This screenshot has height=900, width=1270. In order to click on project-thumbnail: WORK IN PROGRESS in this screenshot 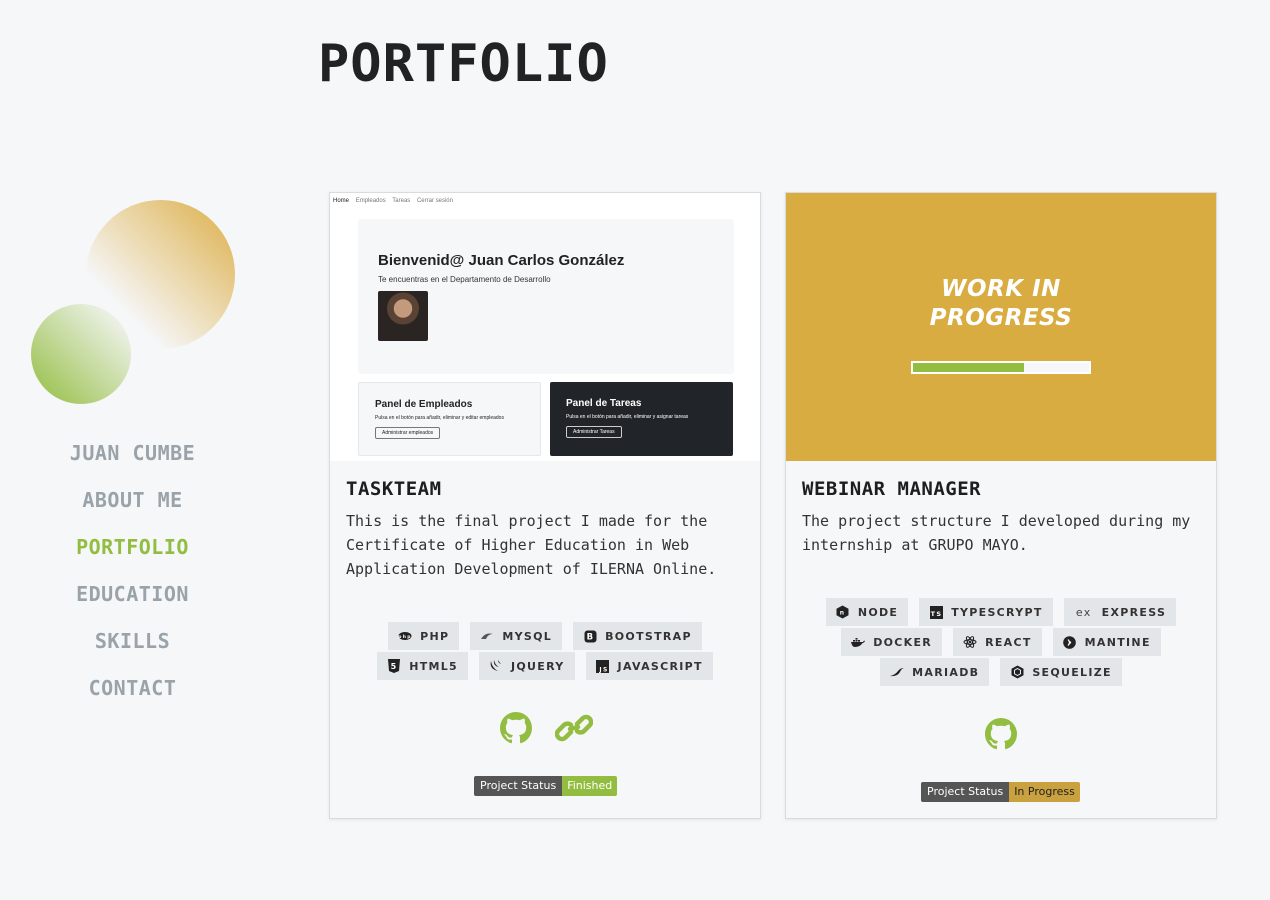, I will do `click(1001, 327)`.